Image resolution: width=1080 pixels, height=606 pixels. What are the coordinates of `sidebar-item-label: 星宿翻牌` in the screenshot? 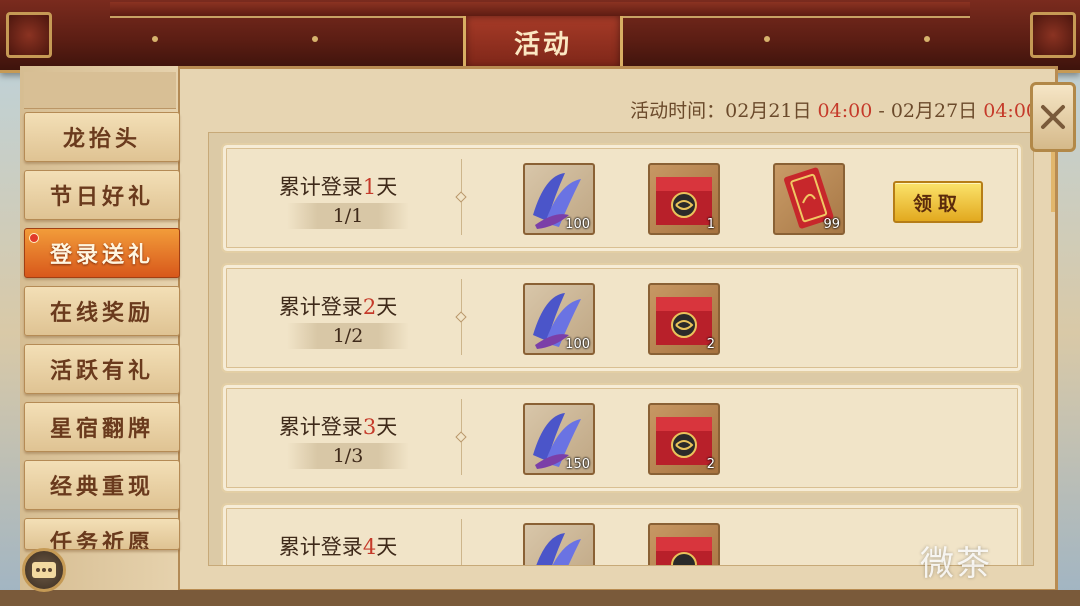 It's located at (101, 429).